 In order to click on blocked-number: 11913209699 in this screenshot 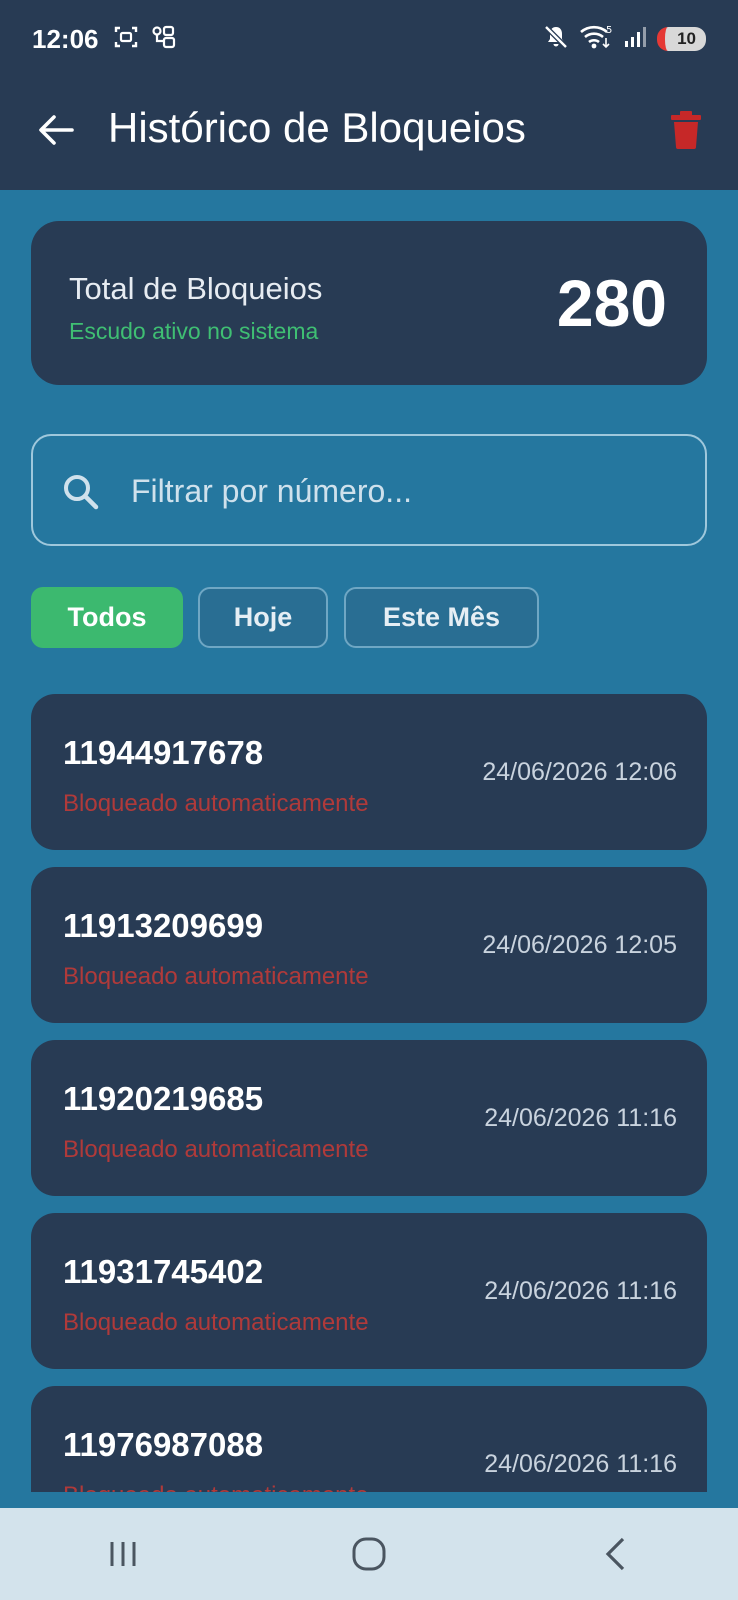, I will do `click(163, 925)`.